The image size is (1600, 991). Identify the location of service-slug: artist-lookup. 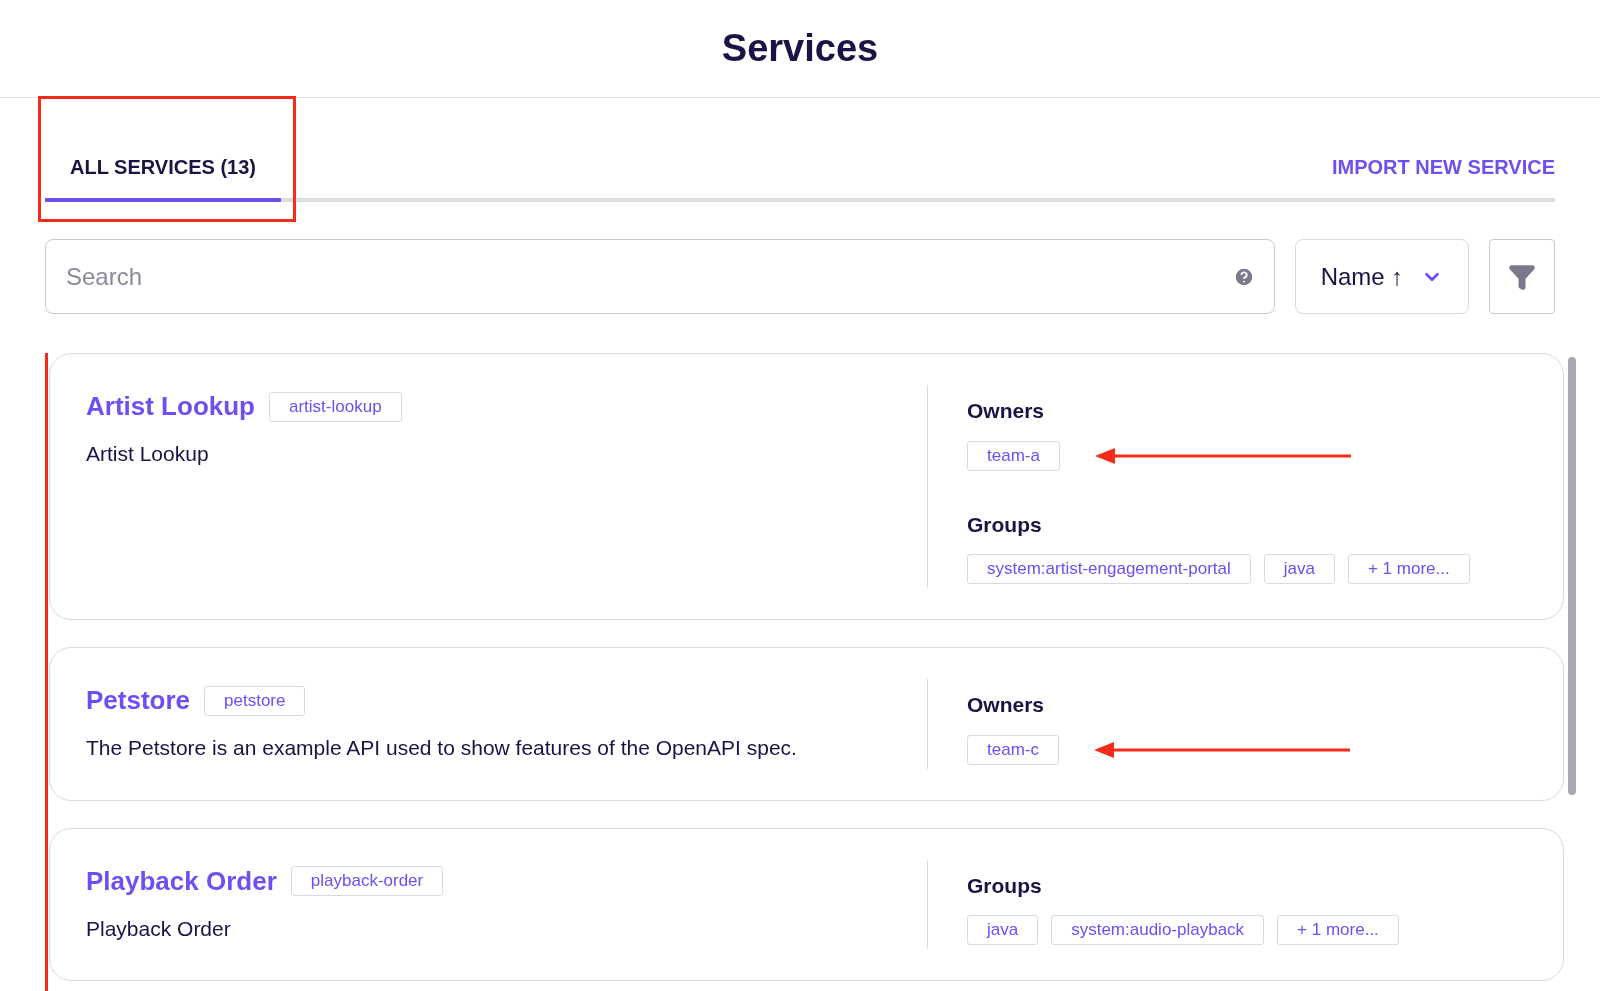
(335, 406).